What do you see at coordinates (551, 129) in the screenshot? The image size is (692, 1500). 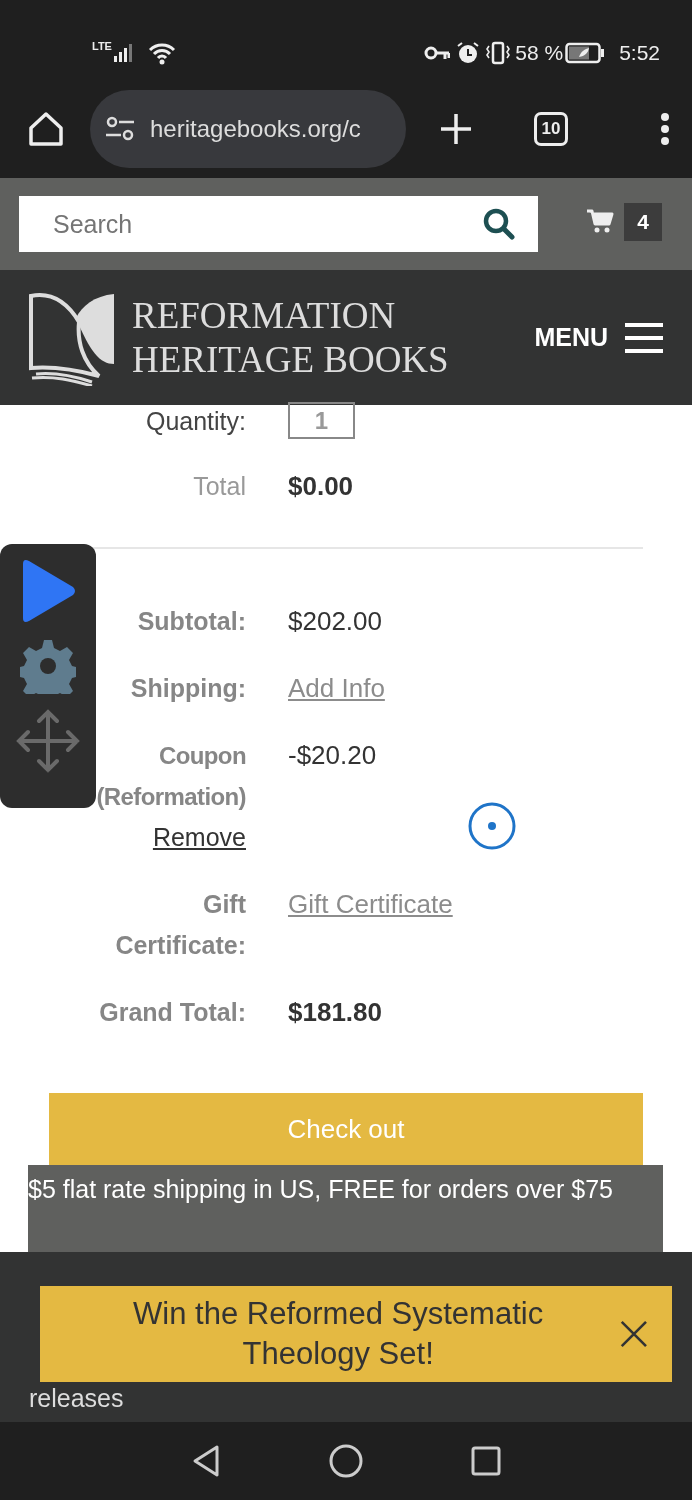 I see `tab-switcher-button: 10` at bounding box center [551, 129].